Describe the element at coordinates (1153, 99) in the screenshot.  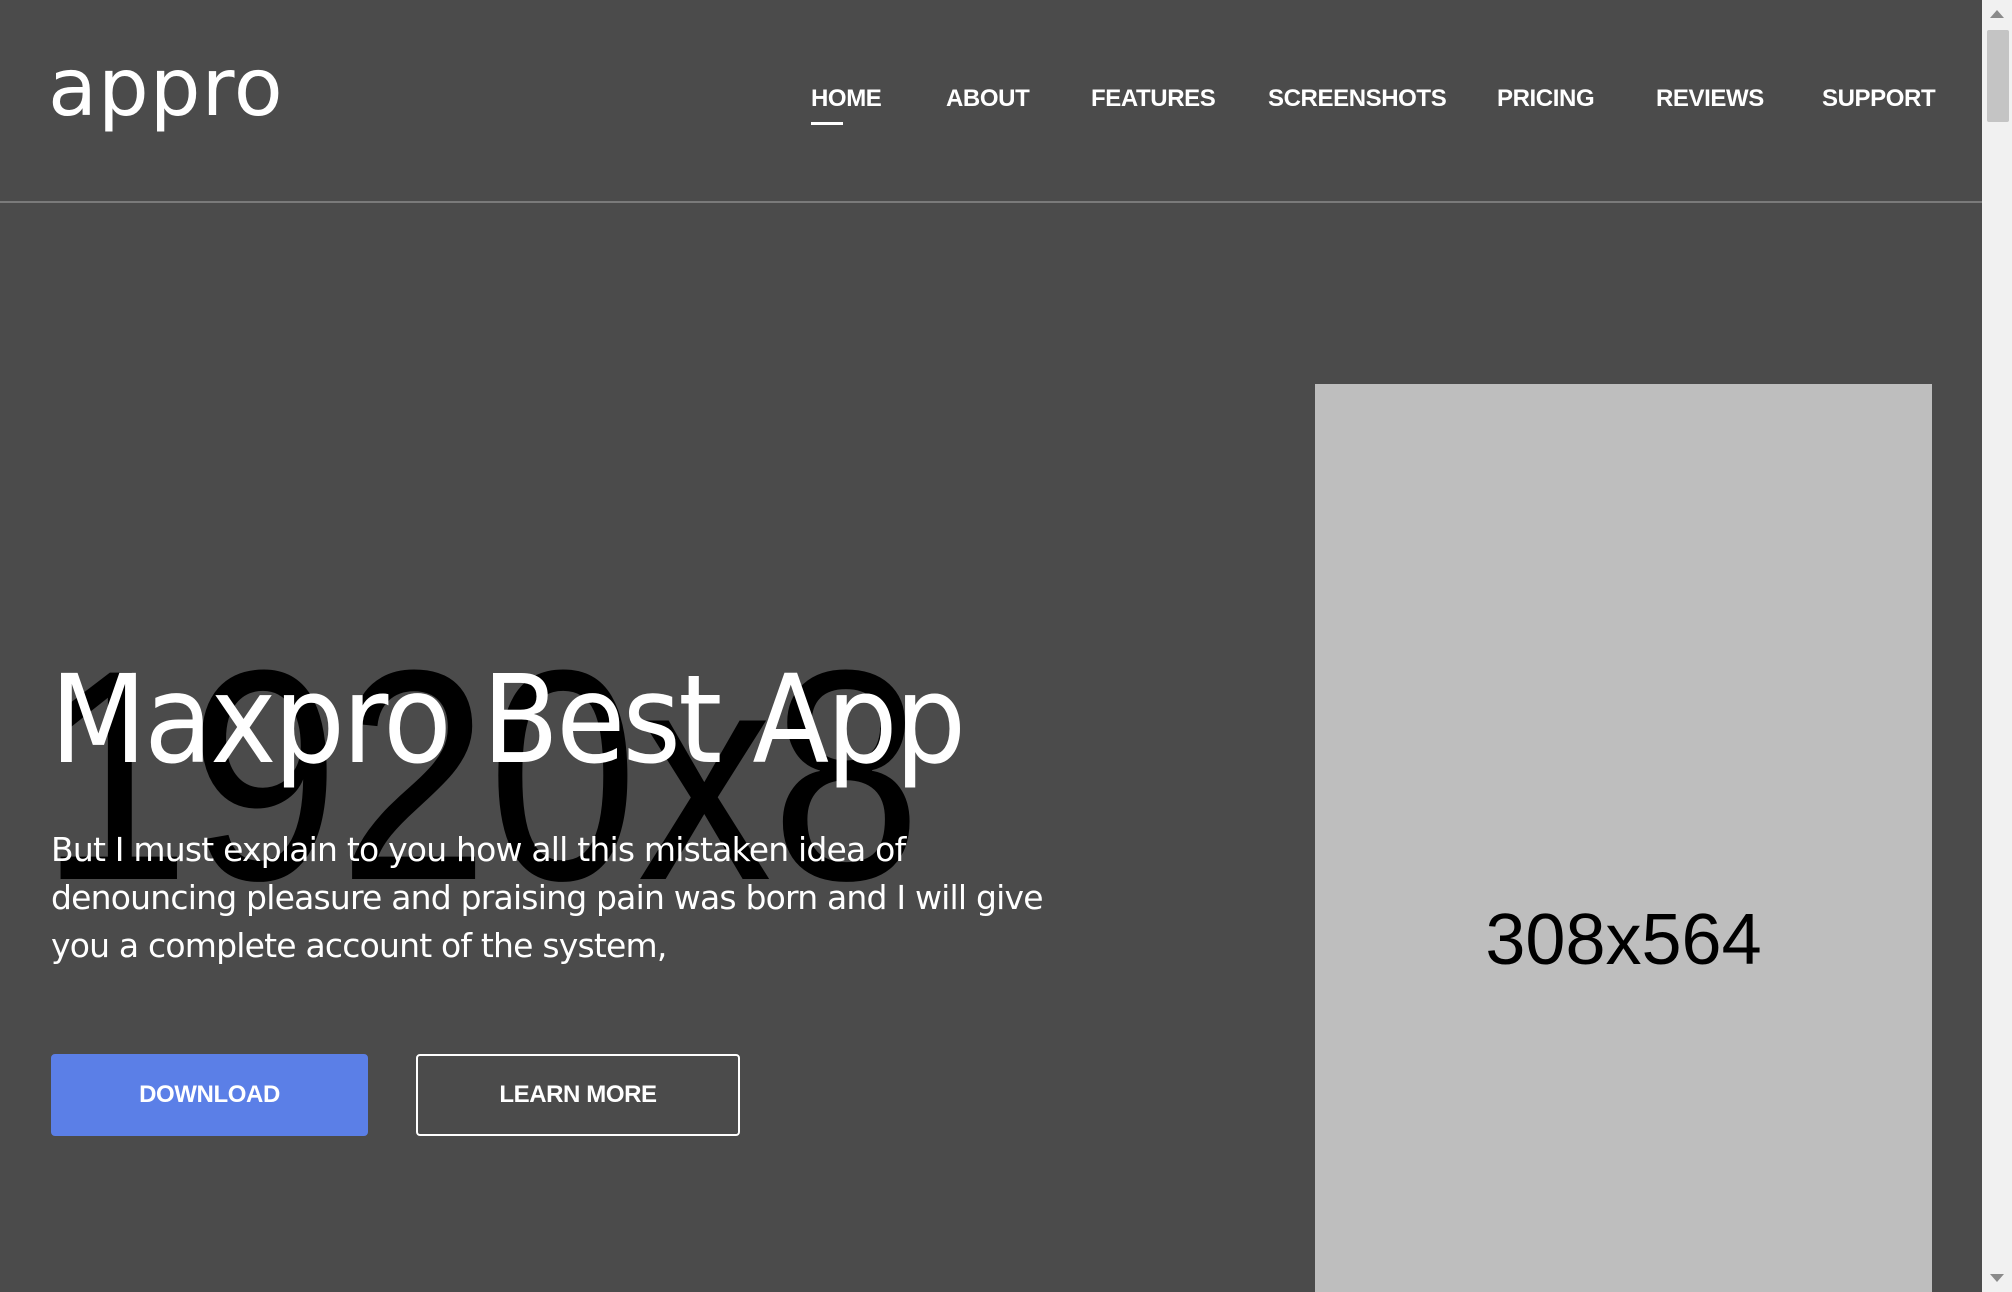
I see `nav-item-features: FEATURES` at that location.